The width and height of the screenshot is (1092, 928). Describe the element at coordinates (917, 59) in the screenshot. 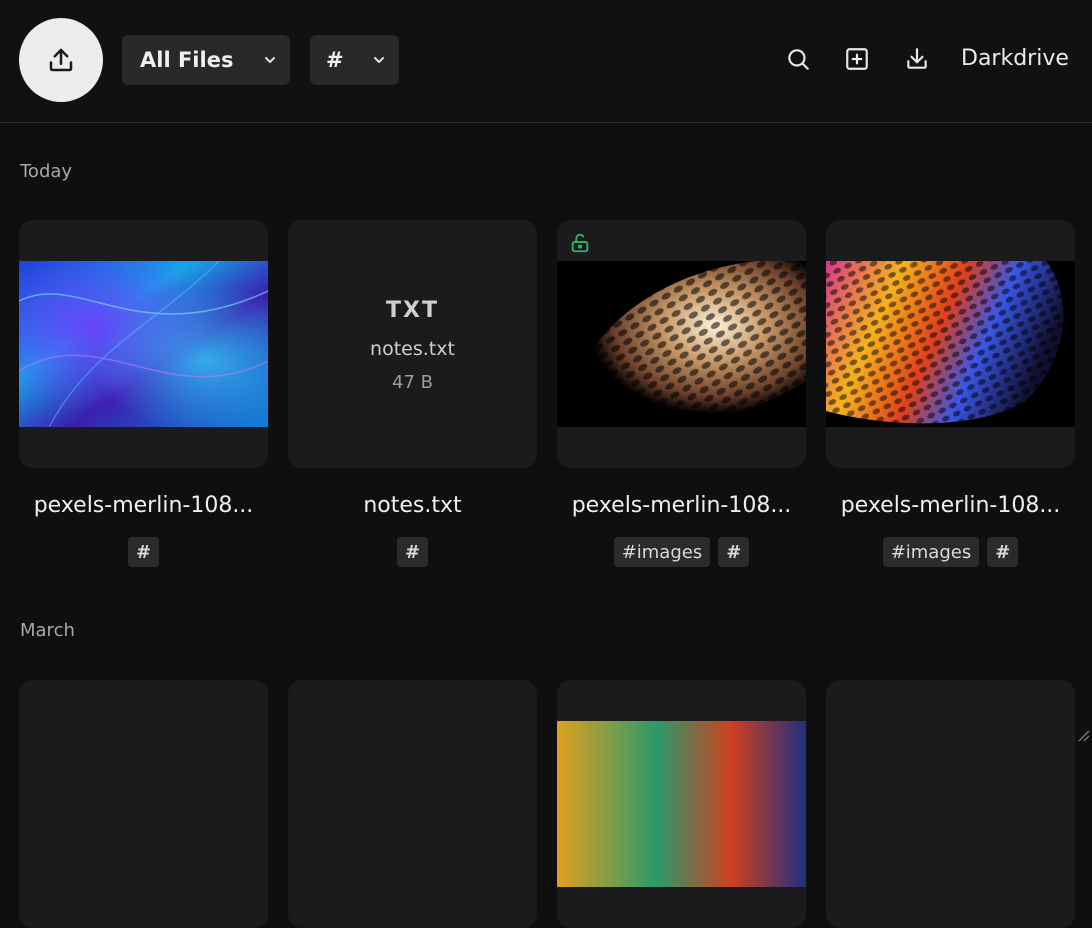

I see `download-icon` at that location.